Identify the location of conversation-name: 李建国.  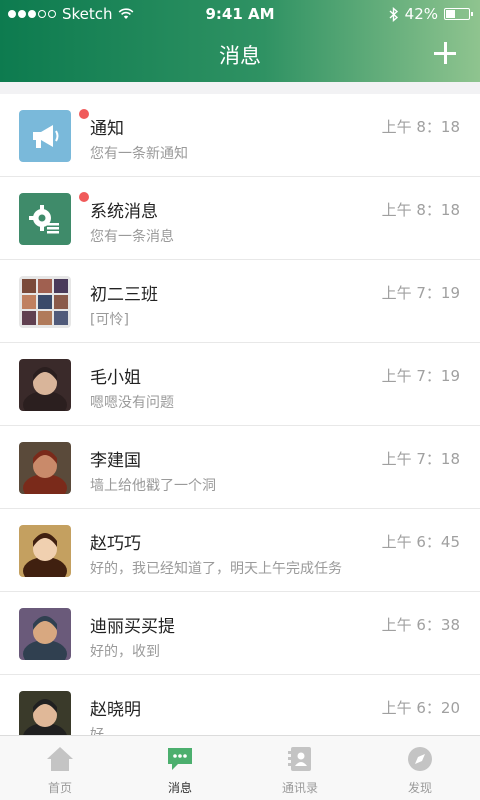
(115, 461).